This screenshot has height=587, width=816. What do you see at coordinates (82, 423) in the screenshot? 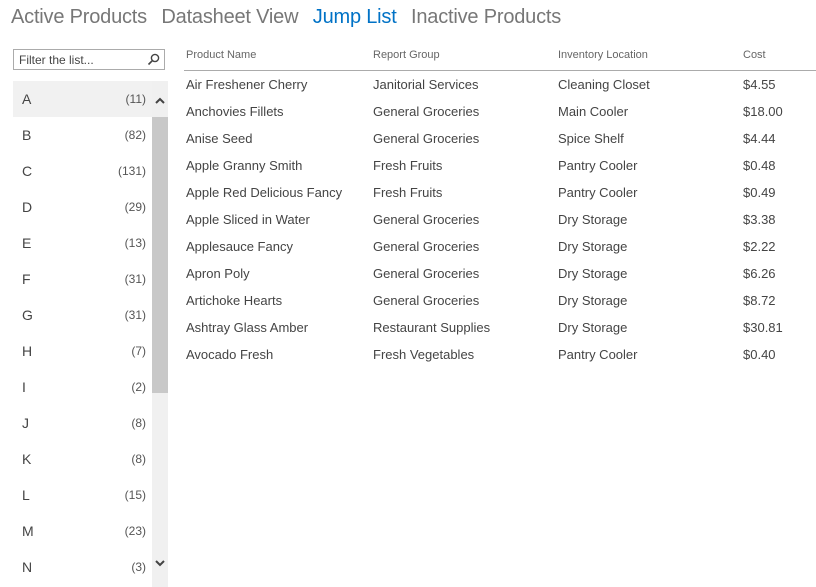
I see `jump-list-item: J (8)` at bounding box center [82, 423].